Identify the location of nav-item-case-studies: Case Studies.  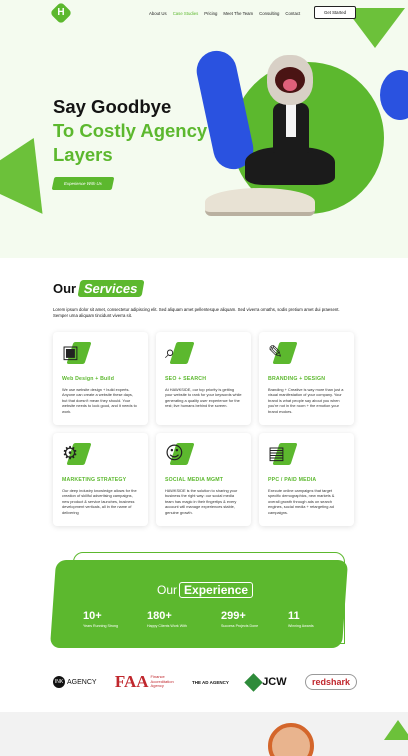
(186, 13).